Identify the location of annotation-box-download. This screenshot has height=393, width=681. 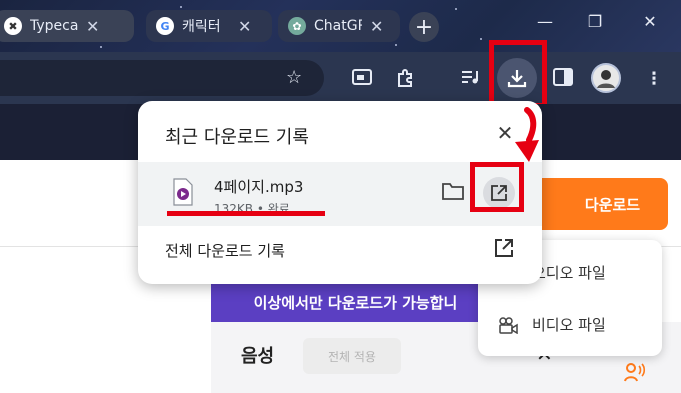
(518, 74).